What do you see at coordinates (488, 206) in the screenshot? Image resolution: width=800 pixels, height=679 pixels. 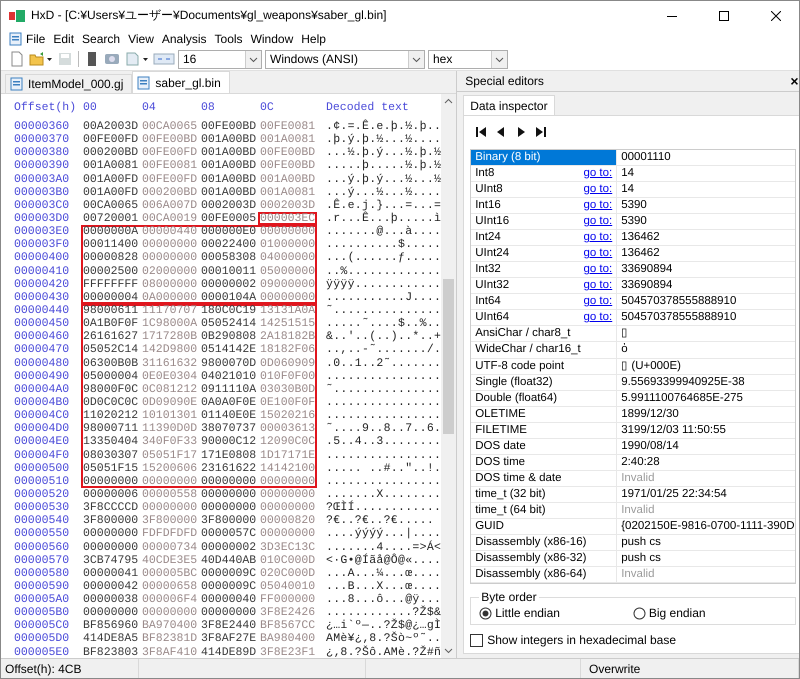 I see `field-label: Int16` at bounding box center [488, 206].